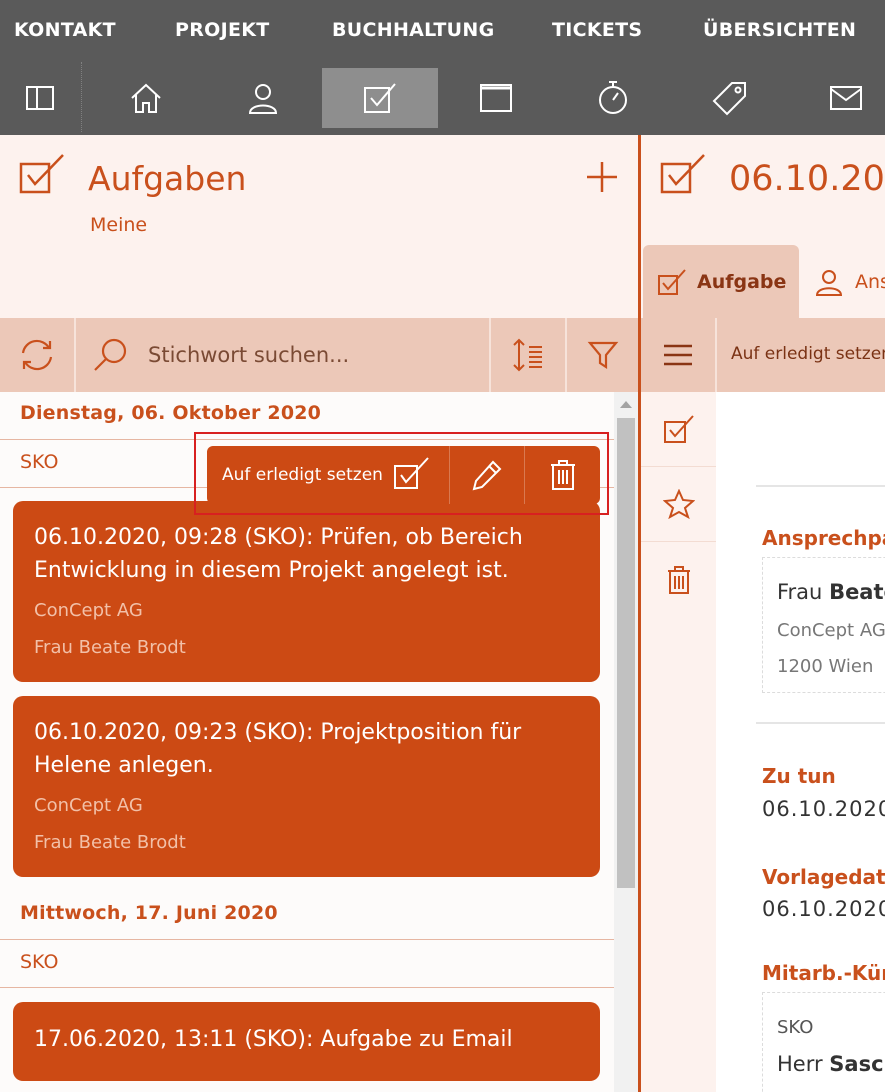  I want to click on contact-name: Frau Beate Brodt, so click(831, 592).